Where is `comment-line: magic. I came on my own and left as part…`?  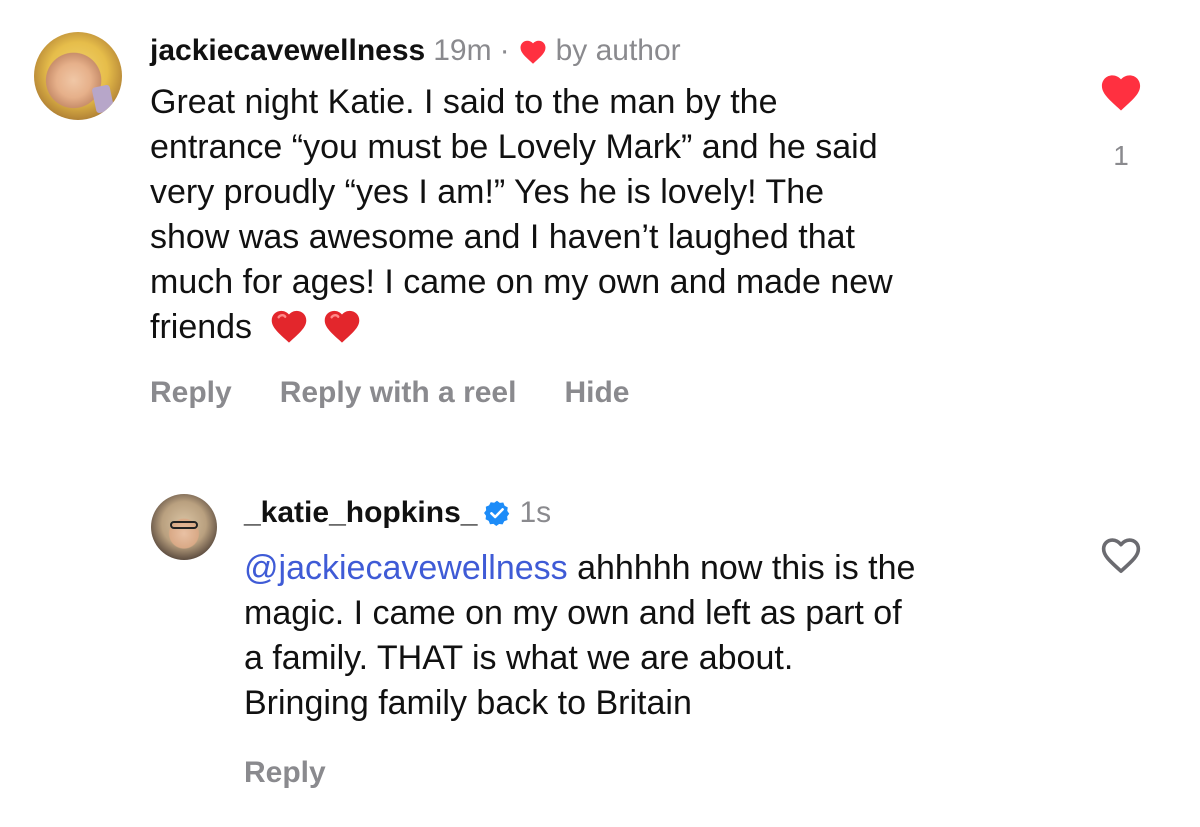 comment-line: magic. I came on my own and left as part… is located at coordinates (573, 613).